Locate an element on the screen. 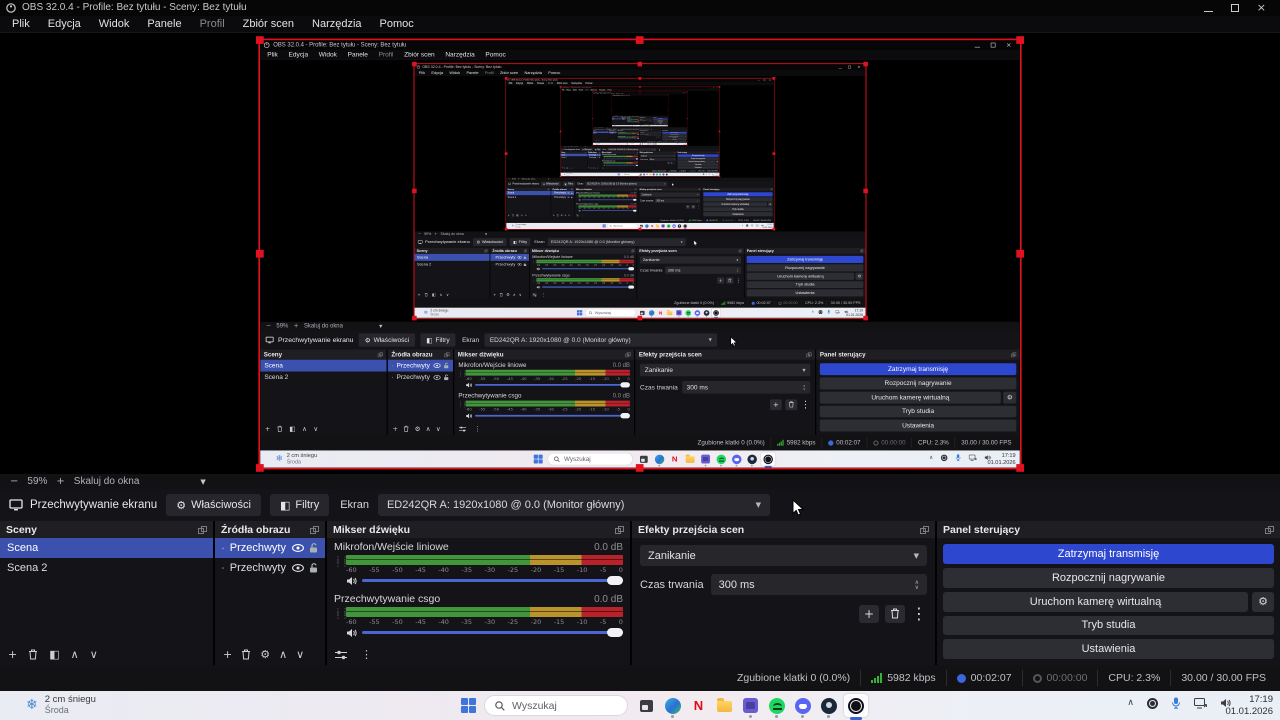  advanced-audio-button is located at coordinates (341, 655).